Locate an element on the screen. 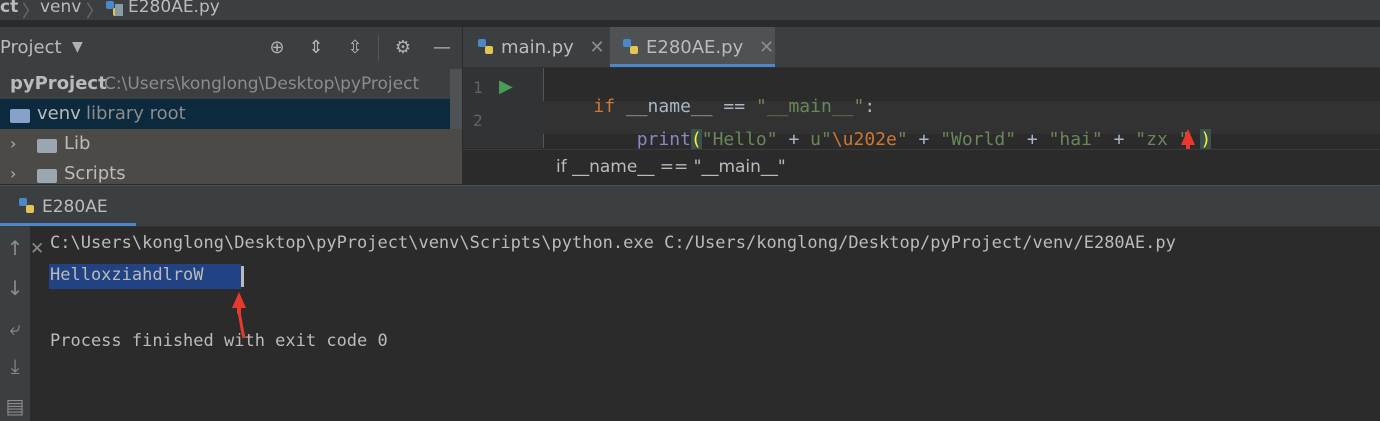 The image size is (1380, 421). tree-item-scripts: › Scripts is located at coordinates (231, 171).